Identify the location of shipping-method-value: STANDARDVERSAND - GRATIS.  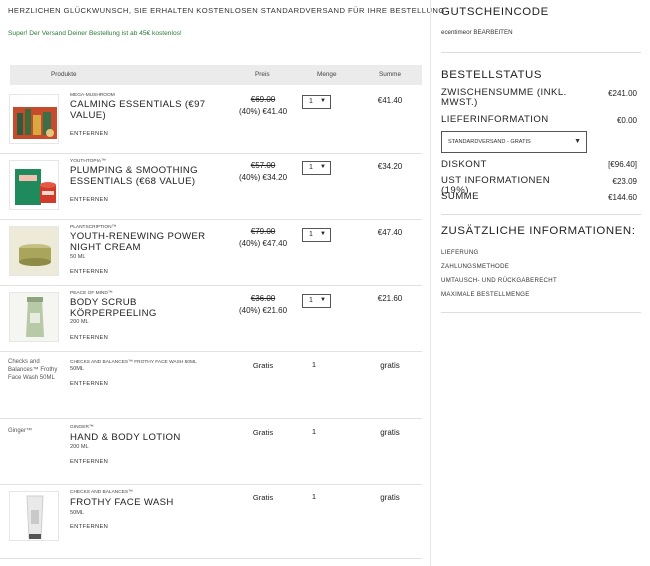
(489, 142).